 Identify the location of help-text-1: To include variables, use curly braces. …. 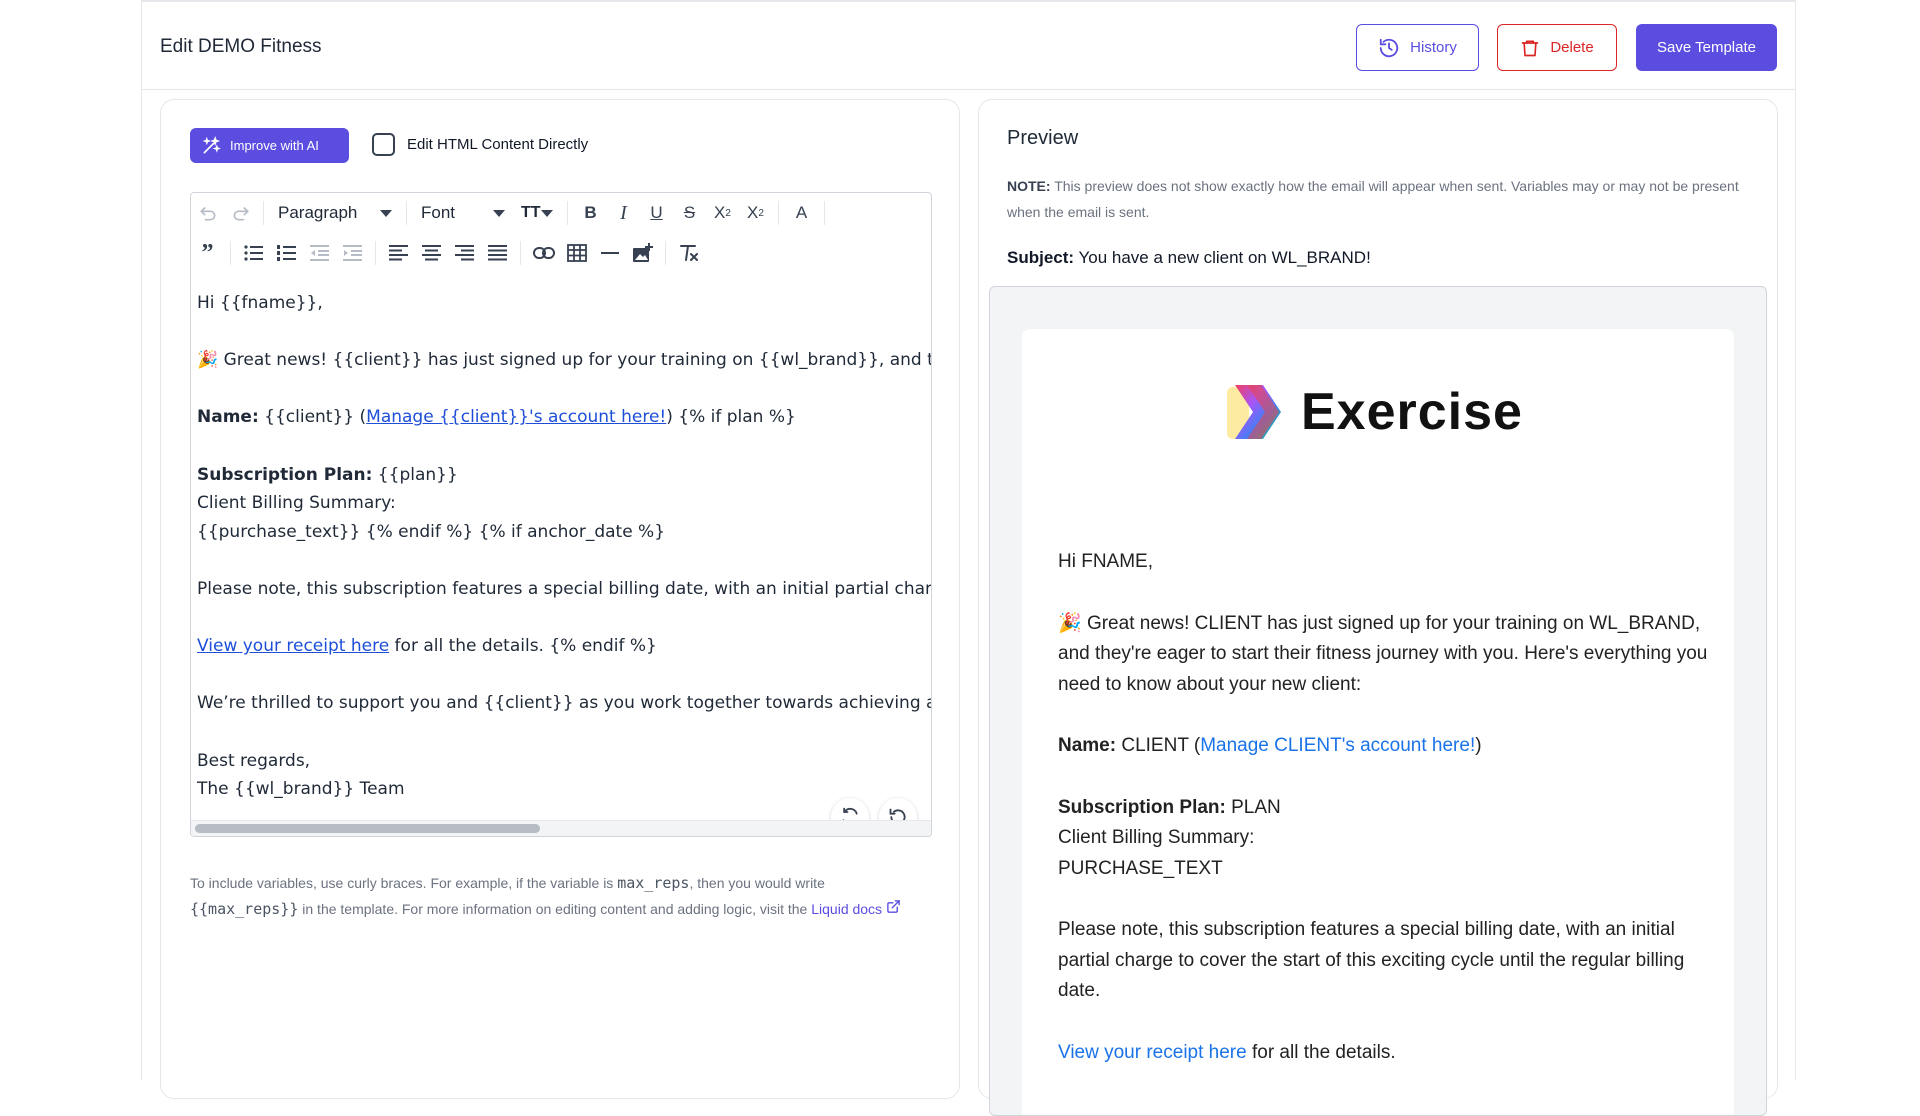
(404, 883).